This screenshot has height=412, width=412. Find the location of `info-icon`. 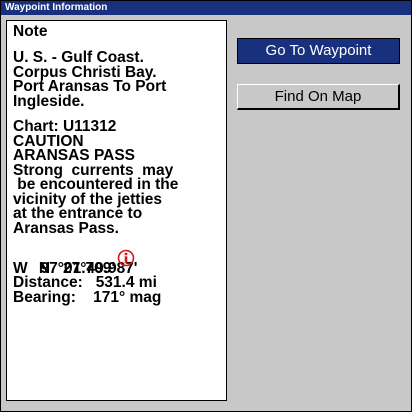

info-icon is located at coordinates (126, 258).